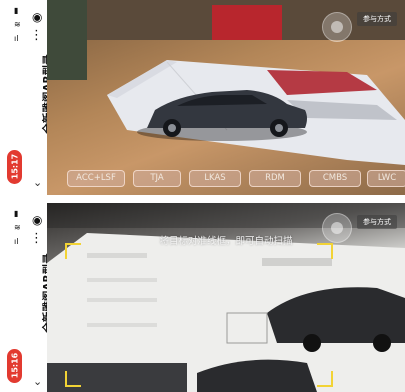 Image resolution: width=405 pixels, height=392 pixels. What do you see at coordinates (27, 97) in the screenshot?
I see `status-strip: ▮ ≋ ıl ◉ ⋮ 全新雅阁AR型录 15:17 ⌄` at bounding box center [27, 97].